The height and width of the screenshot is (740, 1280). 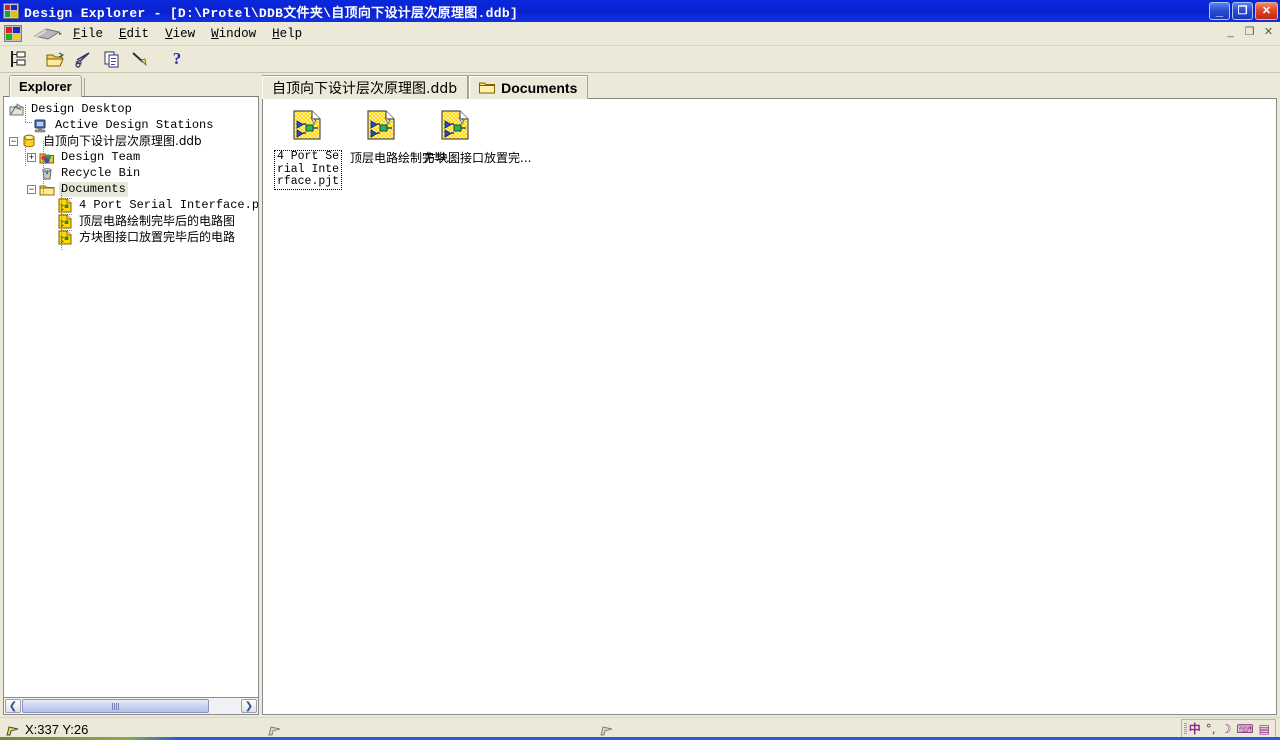 I want to click on tree-item-block-interface-schematic: 方块图接口放置完毕后的电路, so click(x=132, y=237).